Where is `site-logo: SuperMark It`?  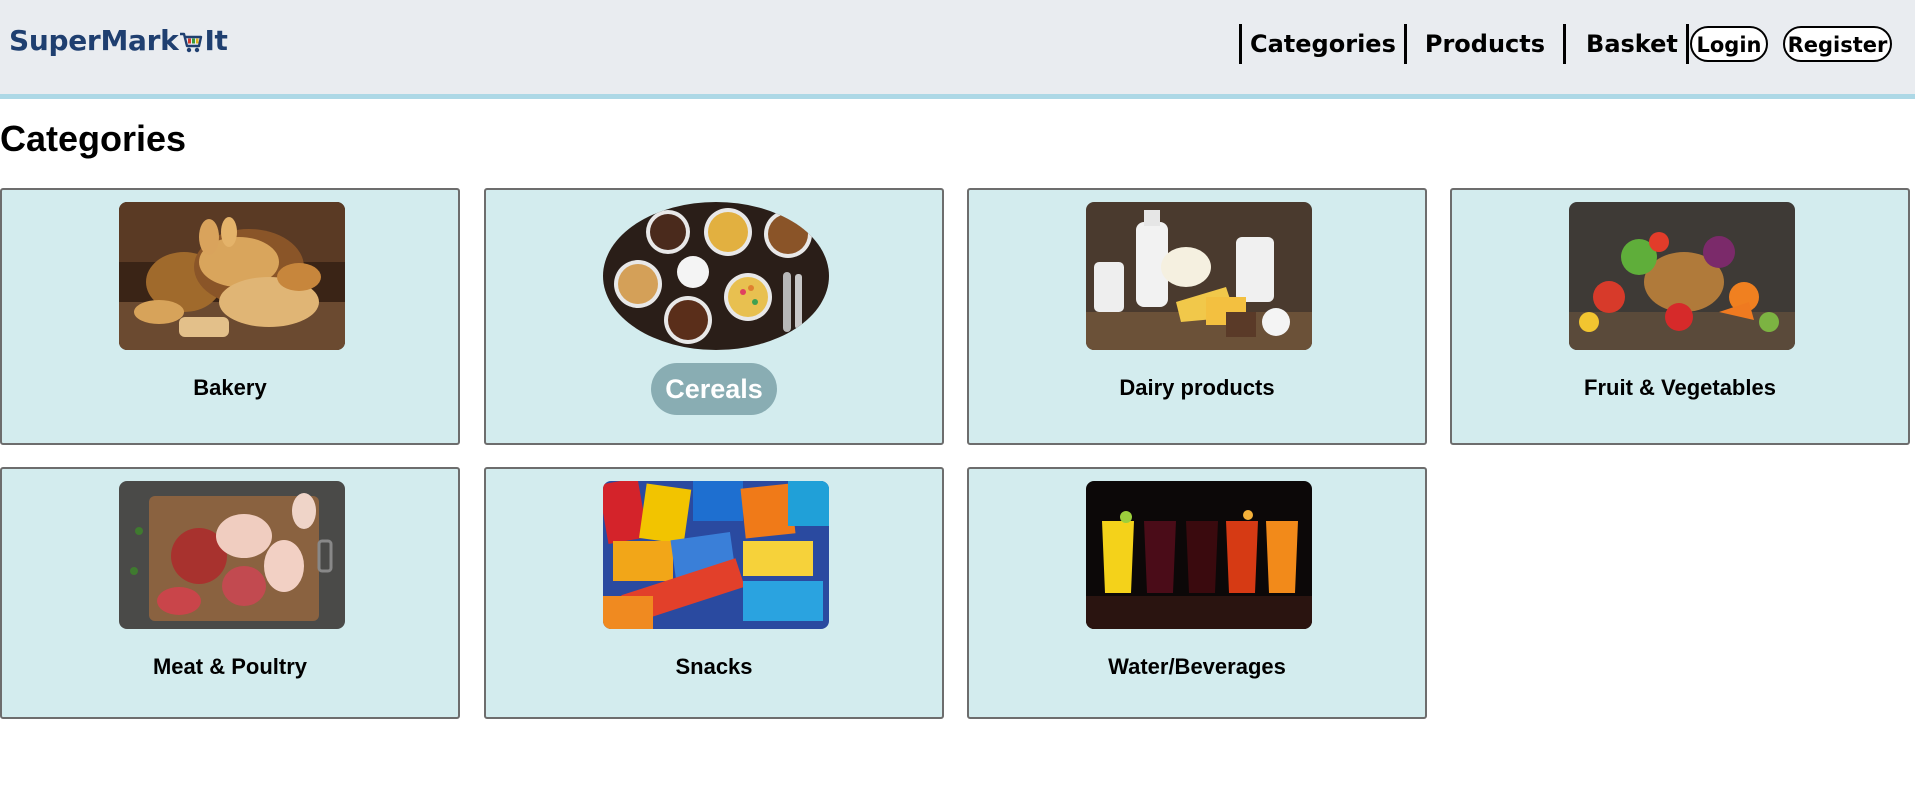
site-logo: SuperMark It is located at coordinates (118, 40).